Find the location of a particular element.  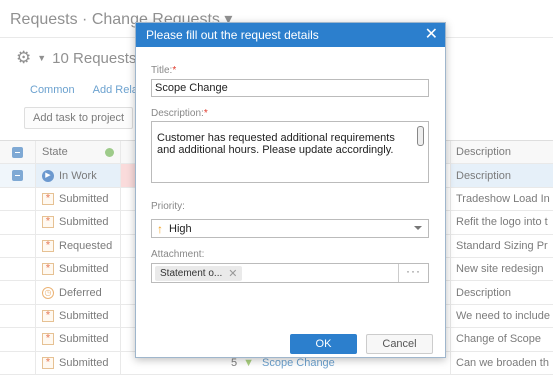

attachment-field-label: Attachment: is located at coordinates (178, 254).